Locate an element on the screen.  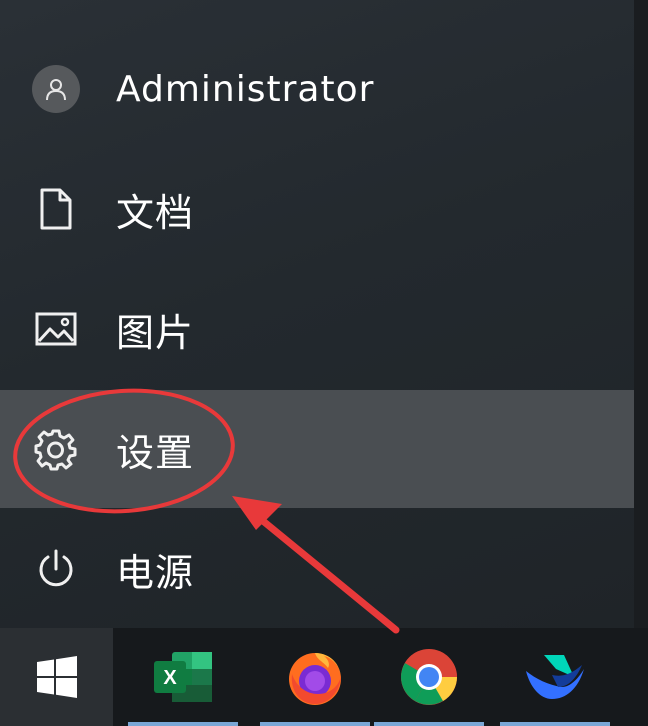
taskbar-app-chrome is located at coordinates (429, 677).